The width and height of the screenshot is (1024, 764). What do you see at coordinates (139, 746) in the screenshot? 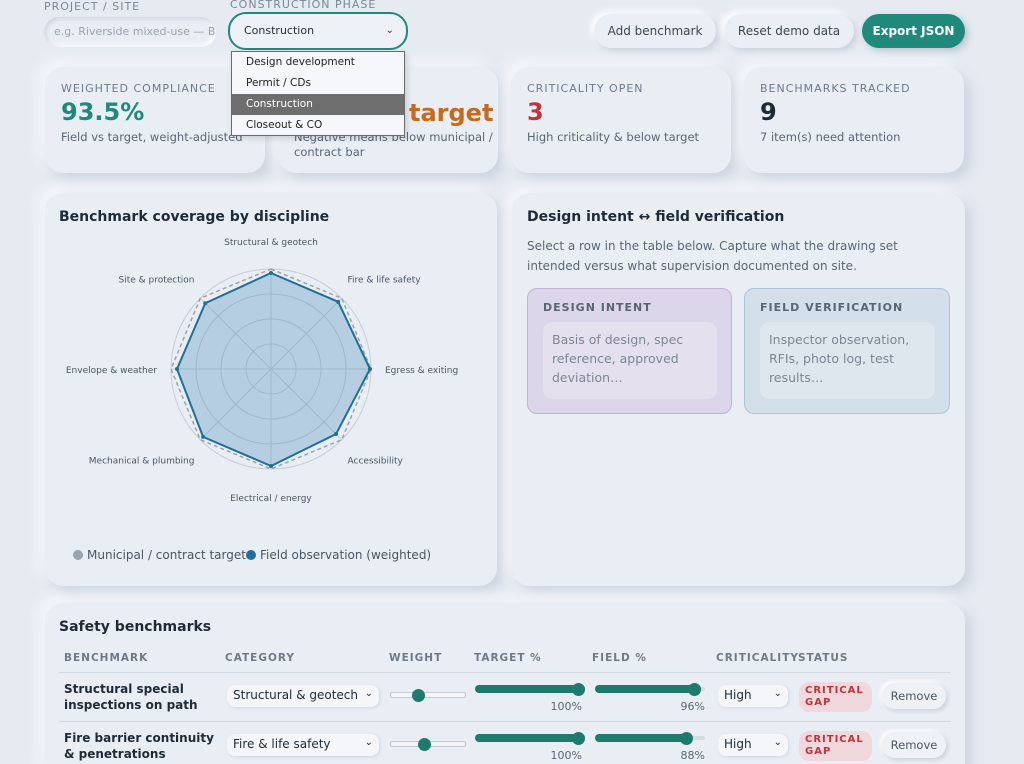
I see `benchmark-name: Fire barrier continuity & penetrations` at bounding box center [139, 746].